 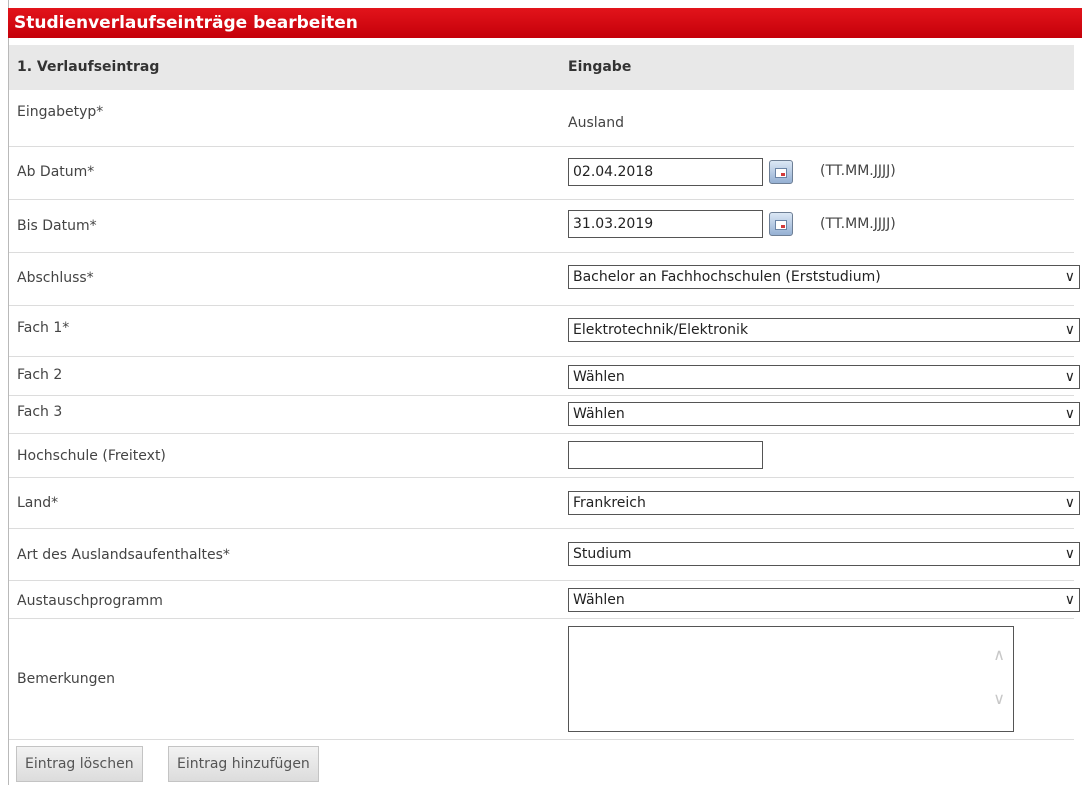 I want to click on ab-datum-format-hint: (TT.MM.JJJJ), so click(x=858, y=171).